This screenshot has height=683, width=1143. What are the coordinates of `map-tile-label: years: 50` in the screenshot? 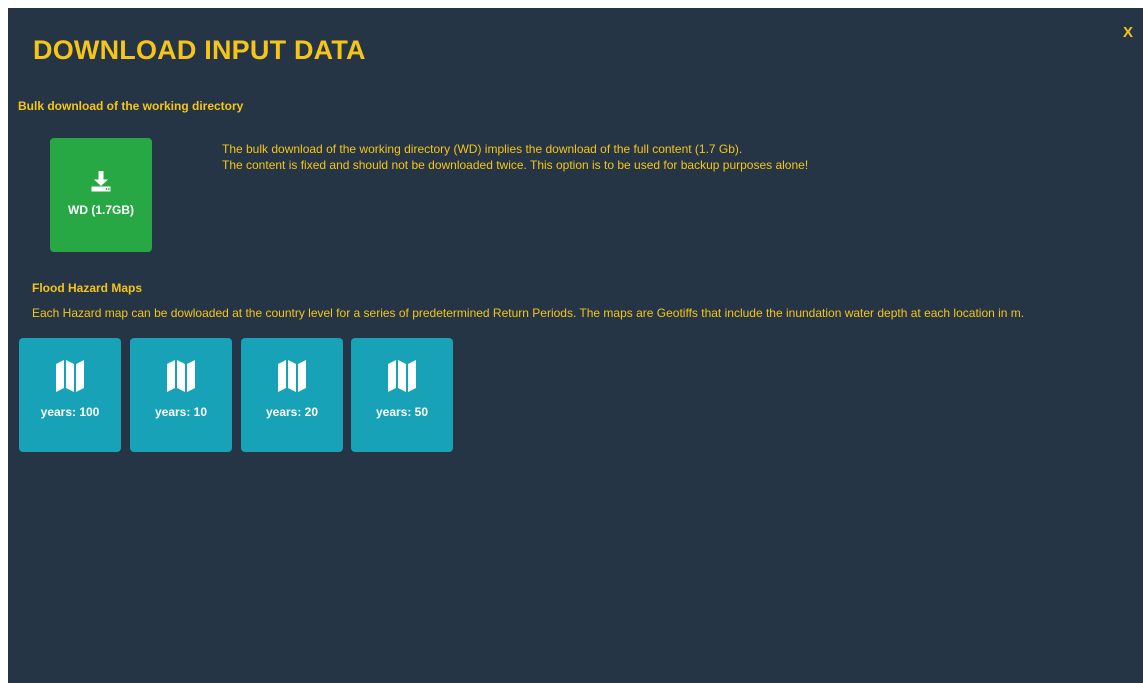 It's located at (402, 412).